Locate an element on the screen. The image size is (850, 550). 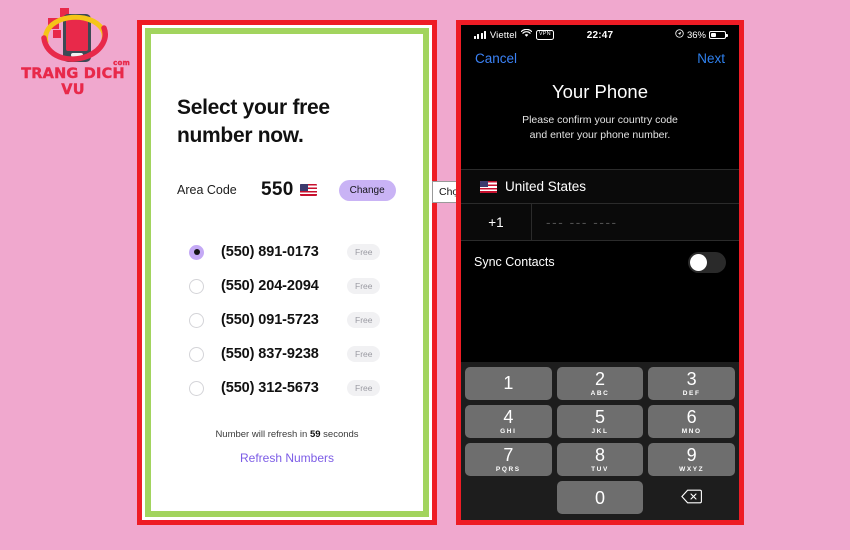
area-code-value: 550 is located at coordinates (277, 190).